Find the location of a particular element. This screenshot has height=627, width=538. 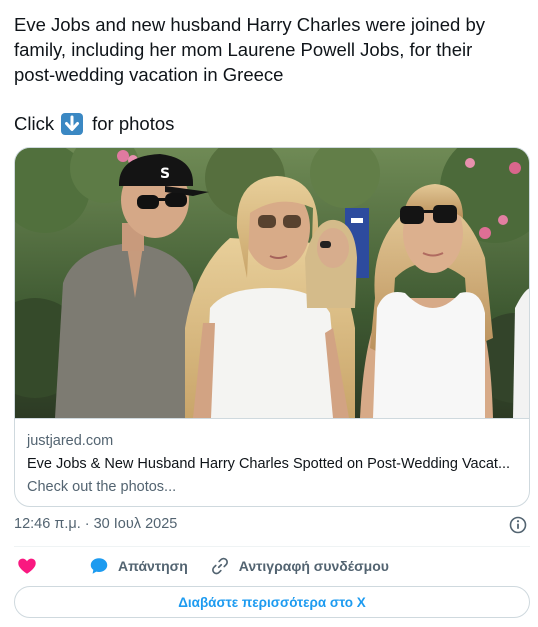

down-arrow-emoji-icon is located at coordinates (72, 123).